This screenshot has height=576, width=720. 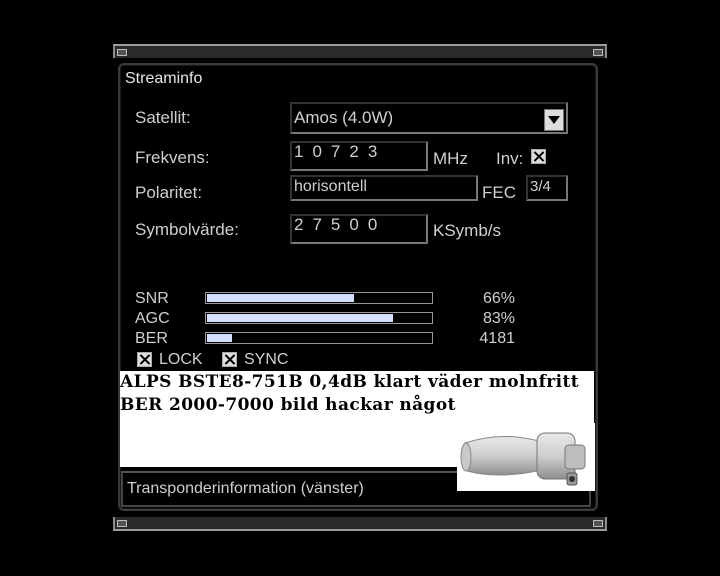 I want to click on frequency-label: Frekvens:, so click(x=172, y=157).